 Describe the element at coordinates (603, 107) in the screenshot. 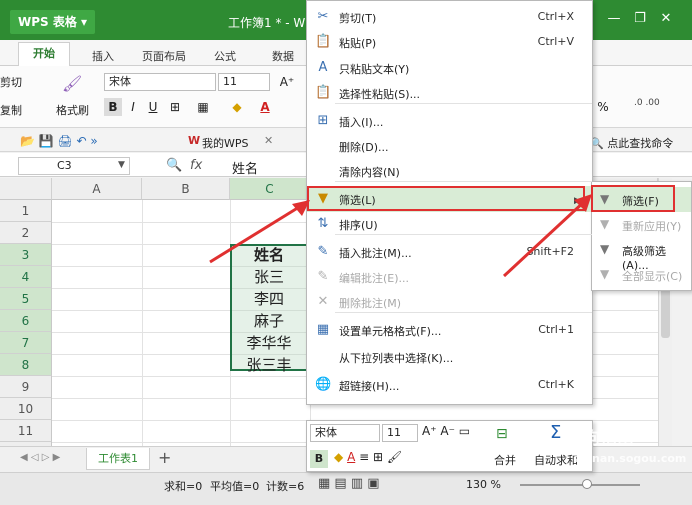

I see `percent-button: %` at that location.